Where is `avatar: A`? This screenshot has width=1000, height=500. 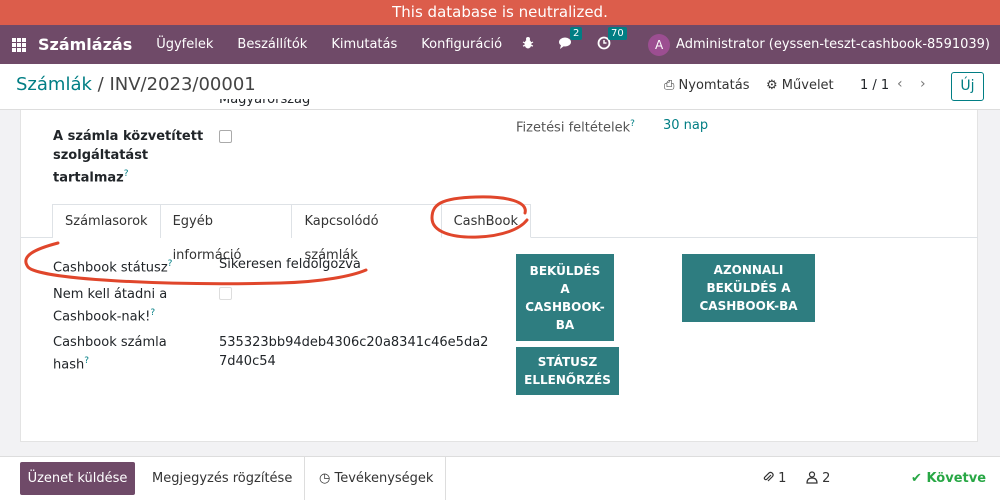 avatar: A is located at coordinates (659, 44).